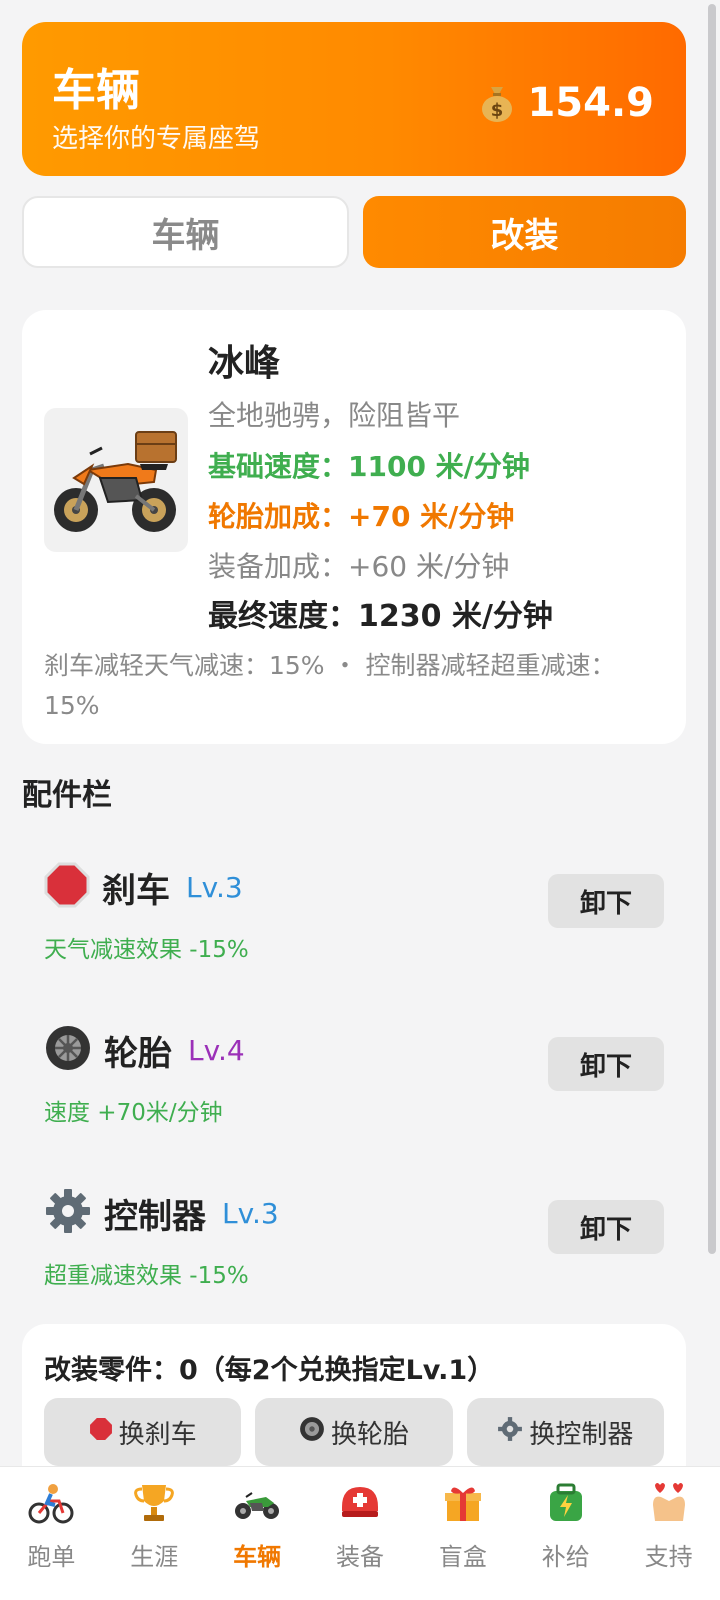 The image size is (720, 1600). I want to click on scrollbar, so click(712, 629).